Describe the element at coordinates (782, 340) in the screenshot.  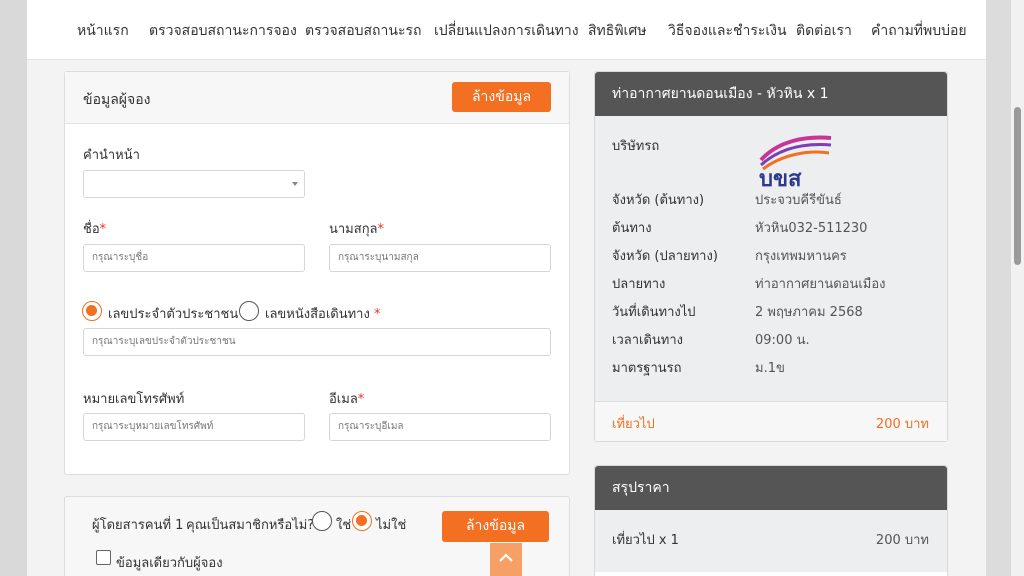
I see `trip-row-value: 09:00 น.` at that location.